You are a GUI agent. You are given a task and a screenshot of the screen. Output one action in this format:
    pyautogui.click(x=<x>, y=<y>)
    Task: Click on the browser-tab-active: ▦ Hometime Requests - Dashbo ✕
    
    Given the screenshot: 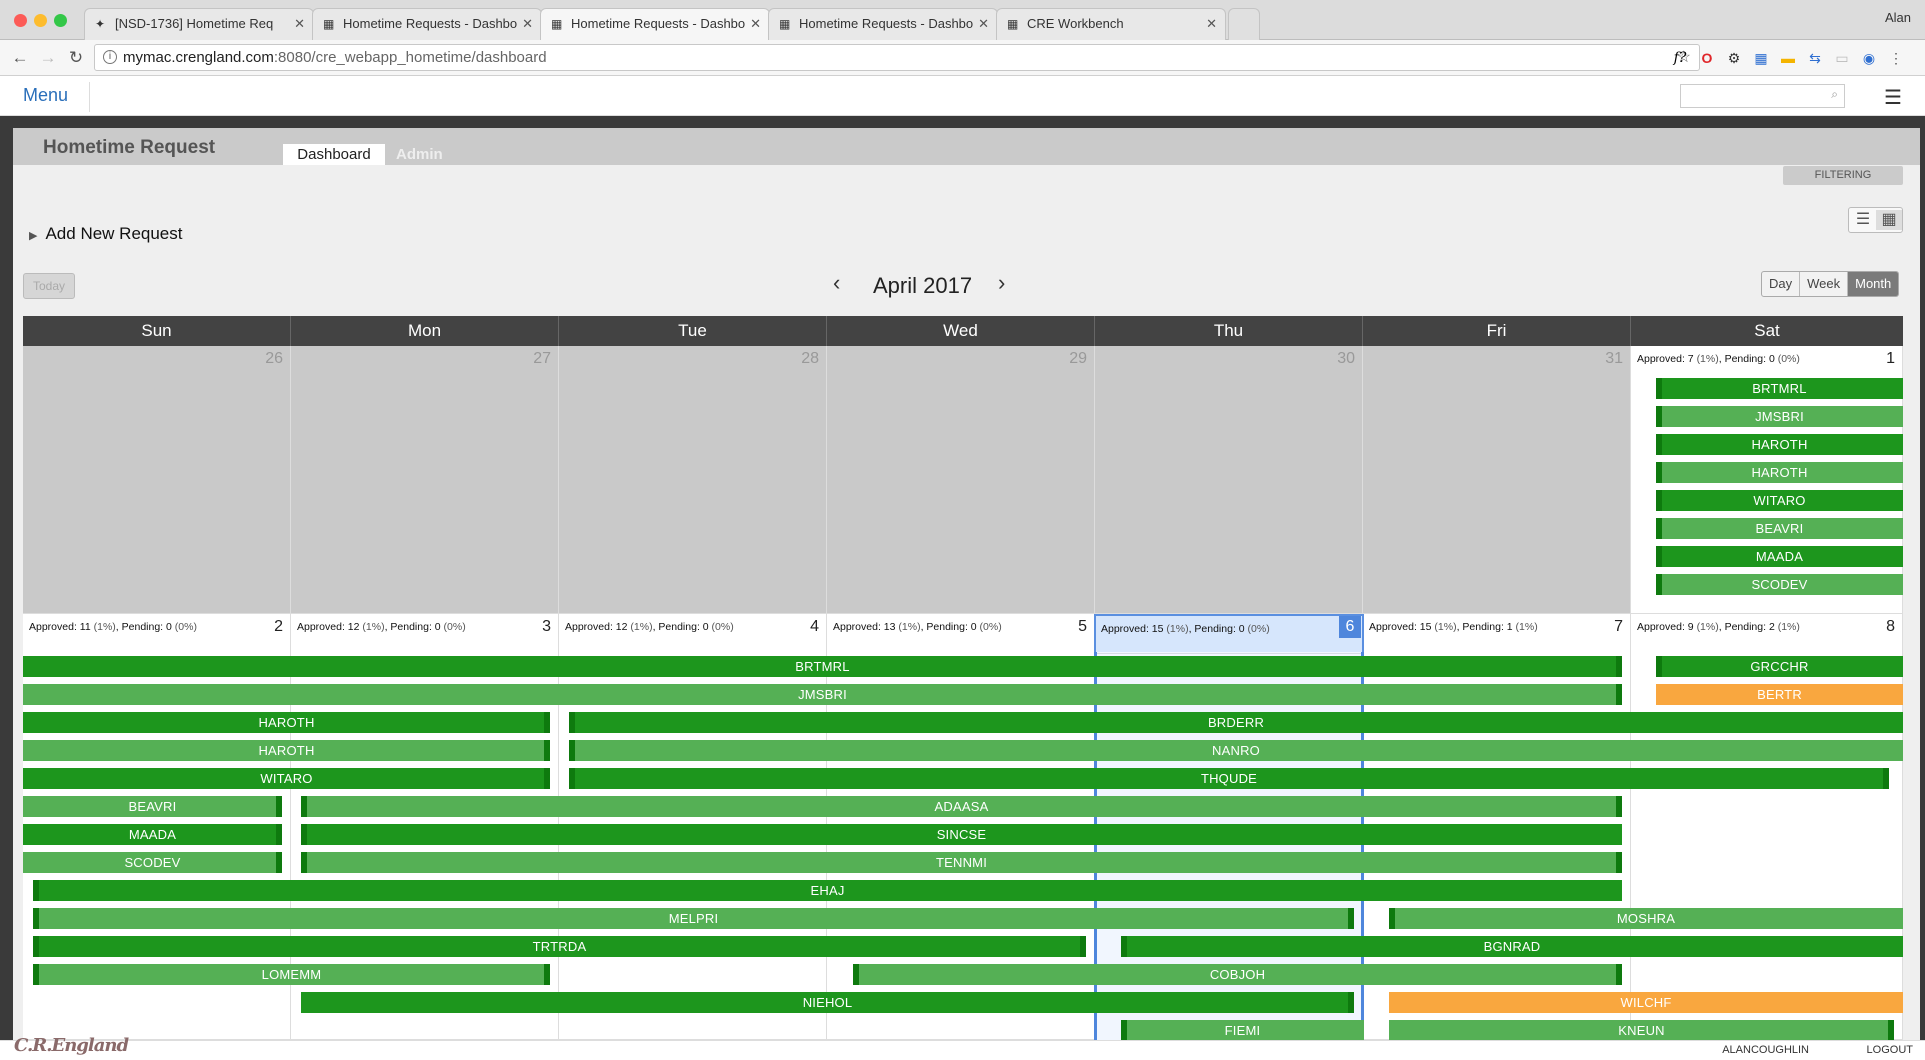 What is the action you would take?
    pyautogui.click(x=655, y=24)
    